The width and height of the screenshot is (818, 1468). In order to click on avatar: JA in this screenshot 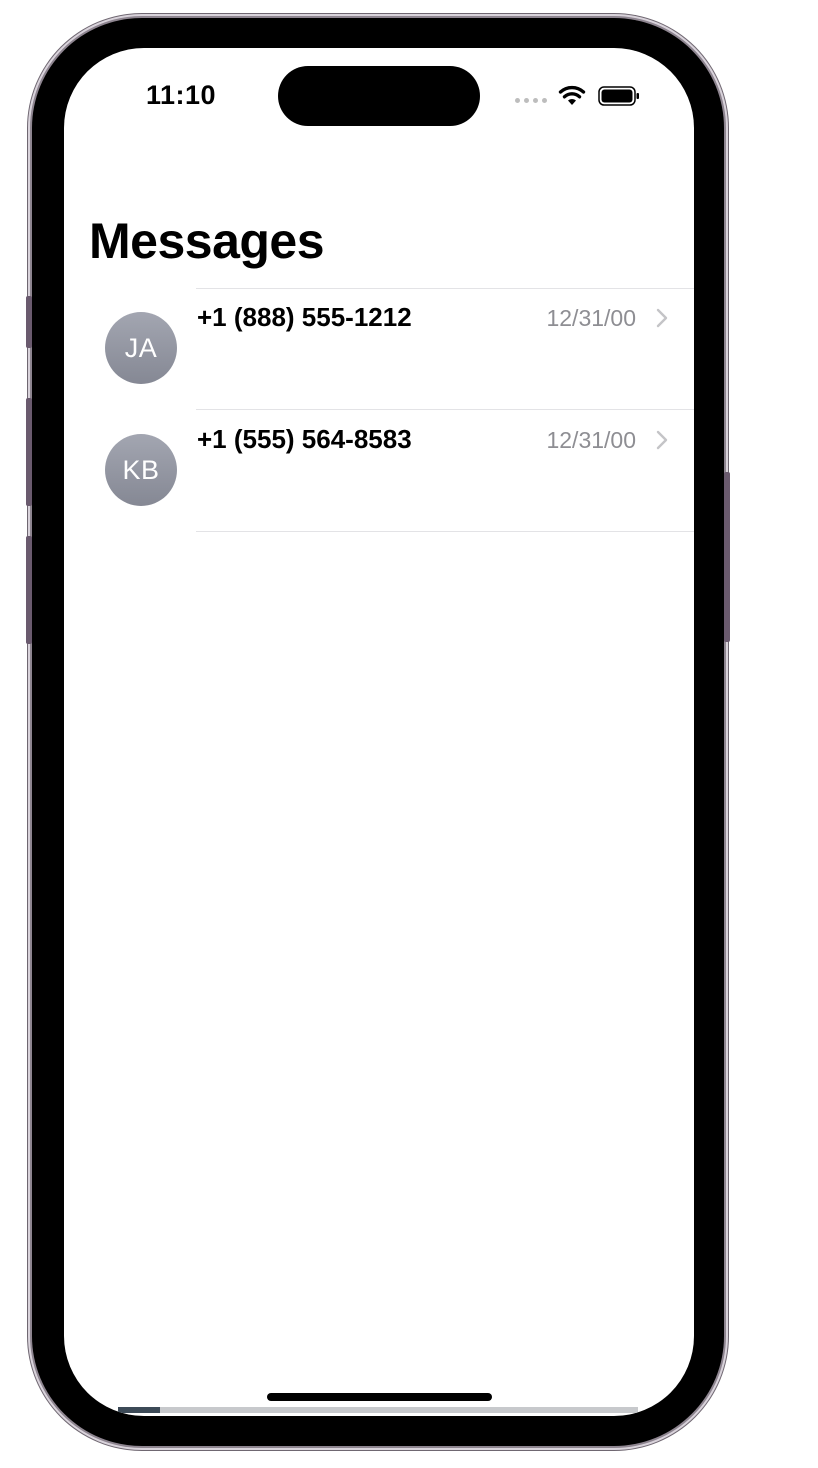, I will do `click(141, 348)`.